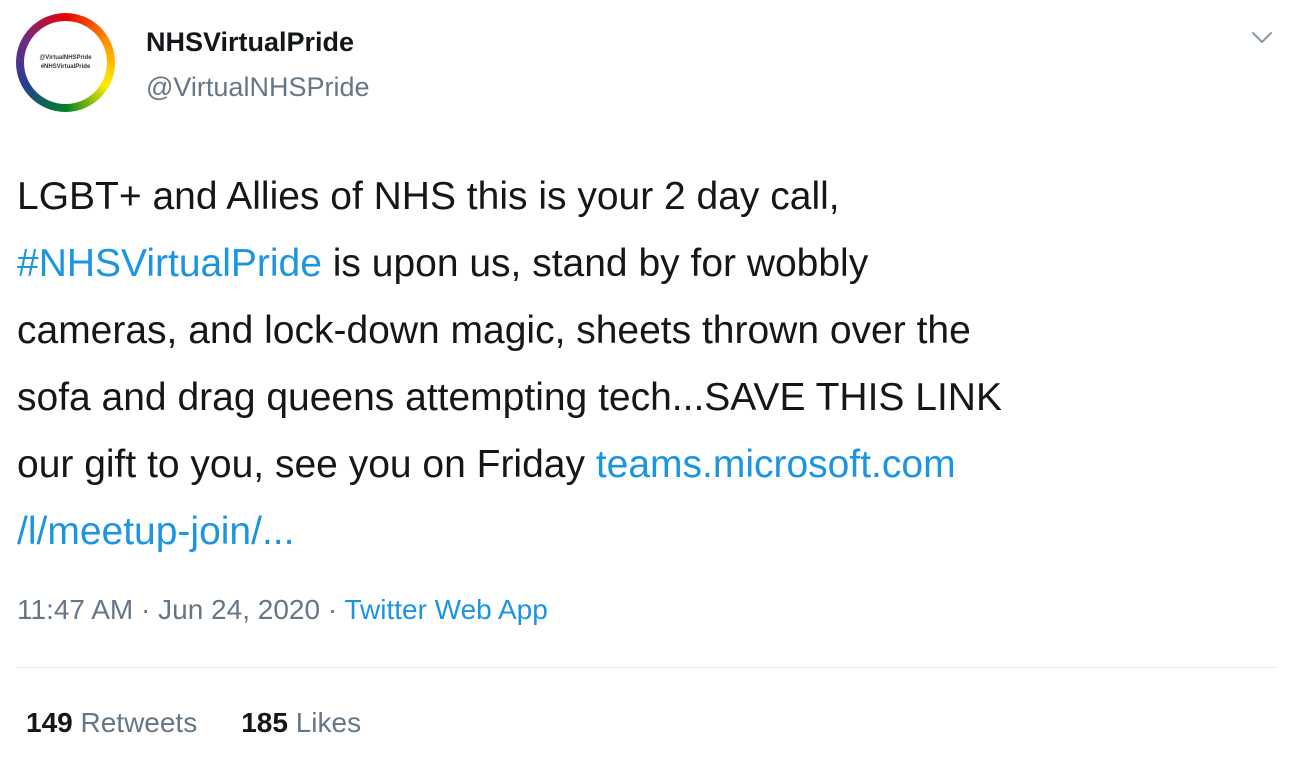 The height and width of the screenshot is (763, 1291). I want to click on avatar-text-handle: @VirtualNHSPride, so click(65, 57).